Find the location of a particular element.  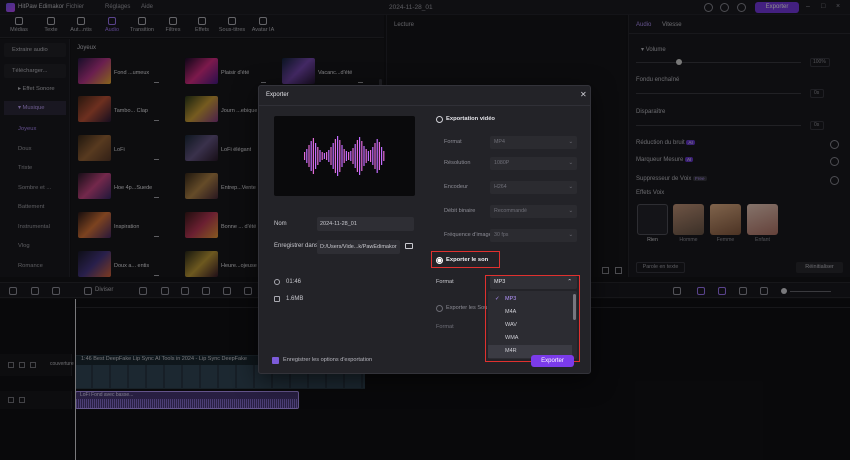

export-button: Exporter is located at coordinates (552, 361).